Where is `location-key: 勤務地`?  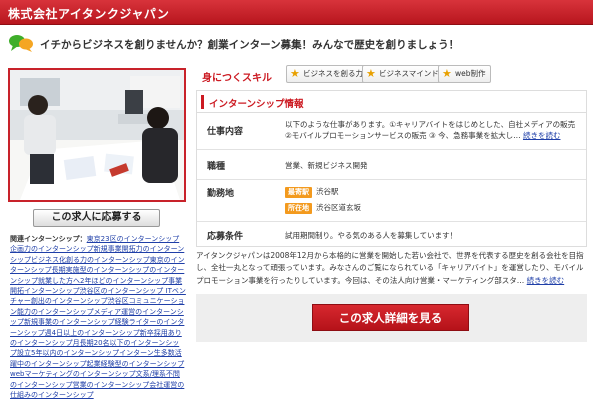 location-key: 勤務地 is located at coordinates (221, 194).